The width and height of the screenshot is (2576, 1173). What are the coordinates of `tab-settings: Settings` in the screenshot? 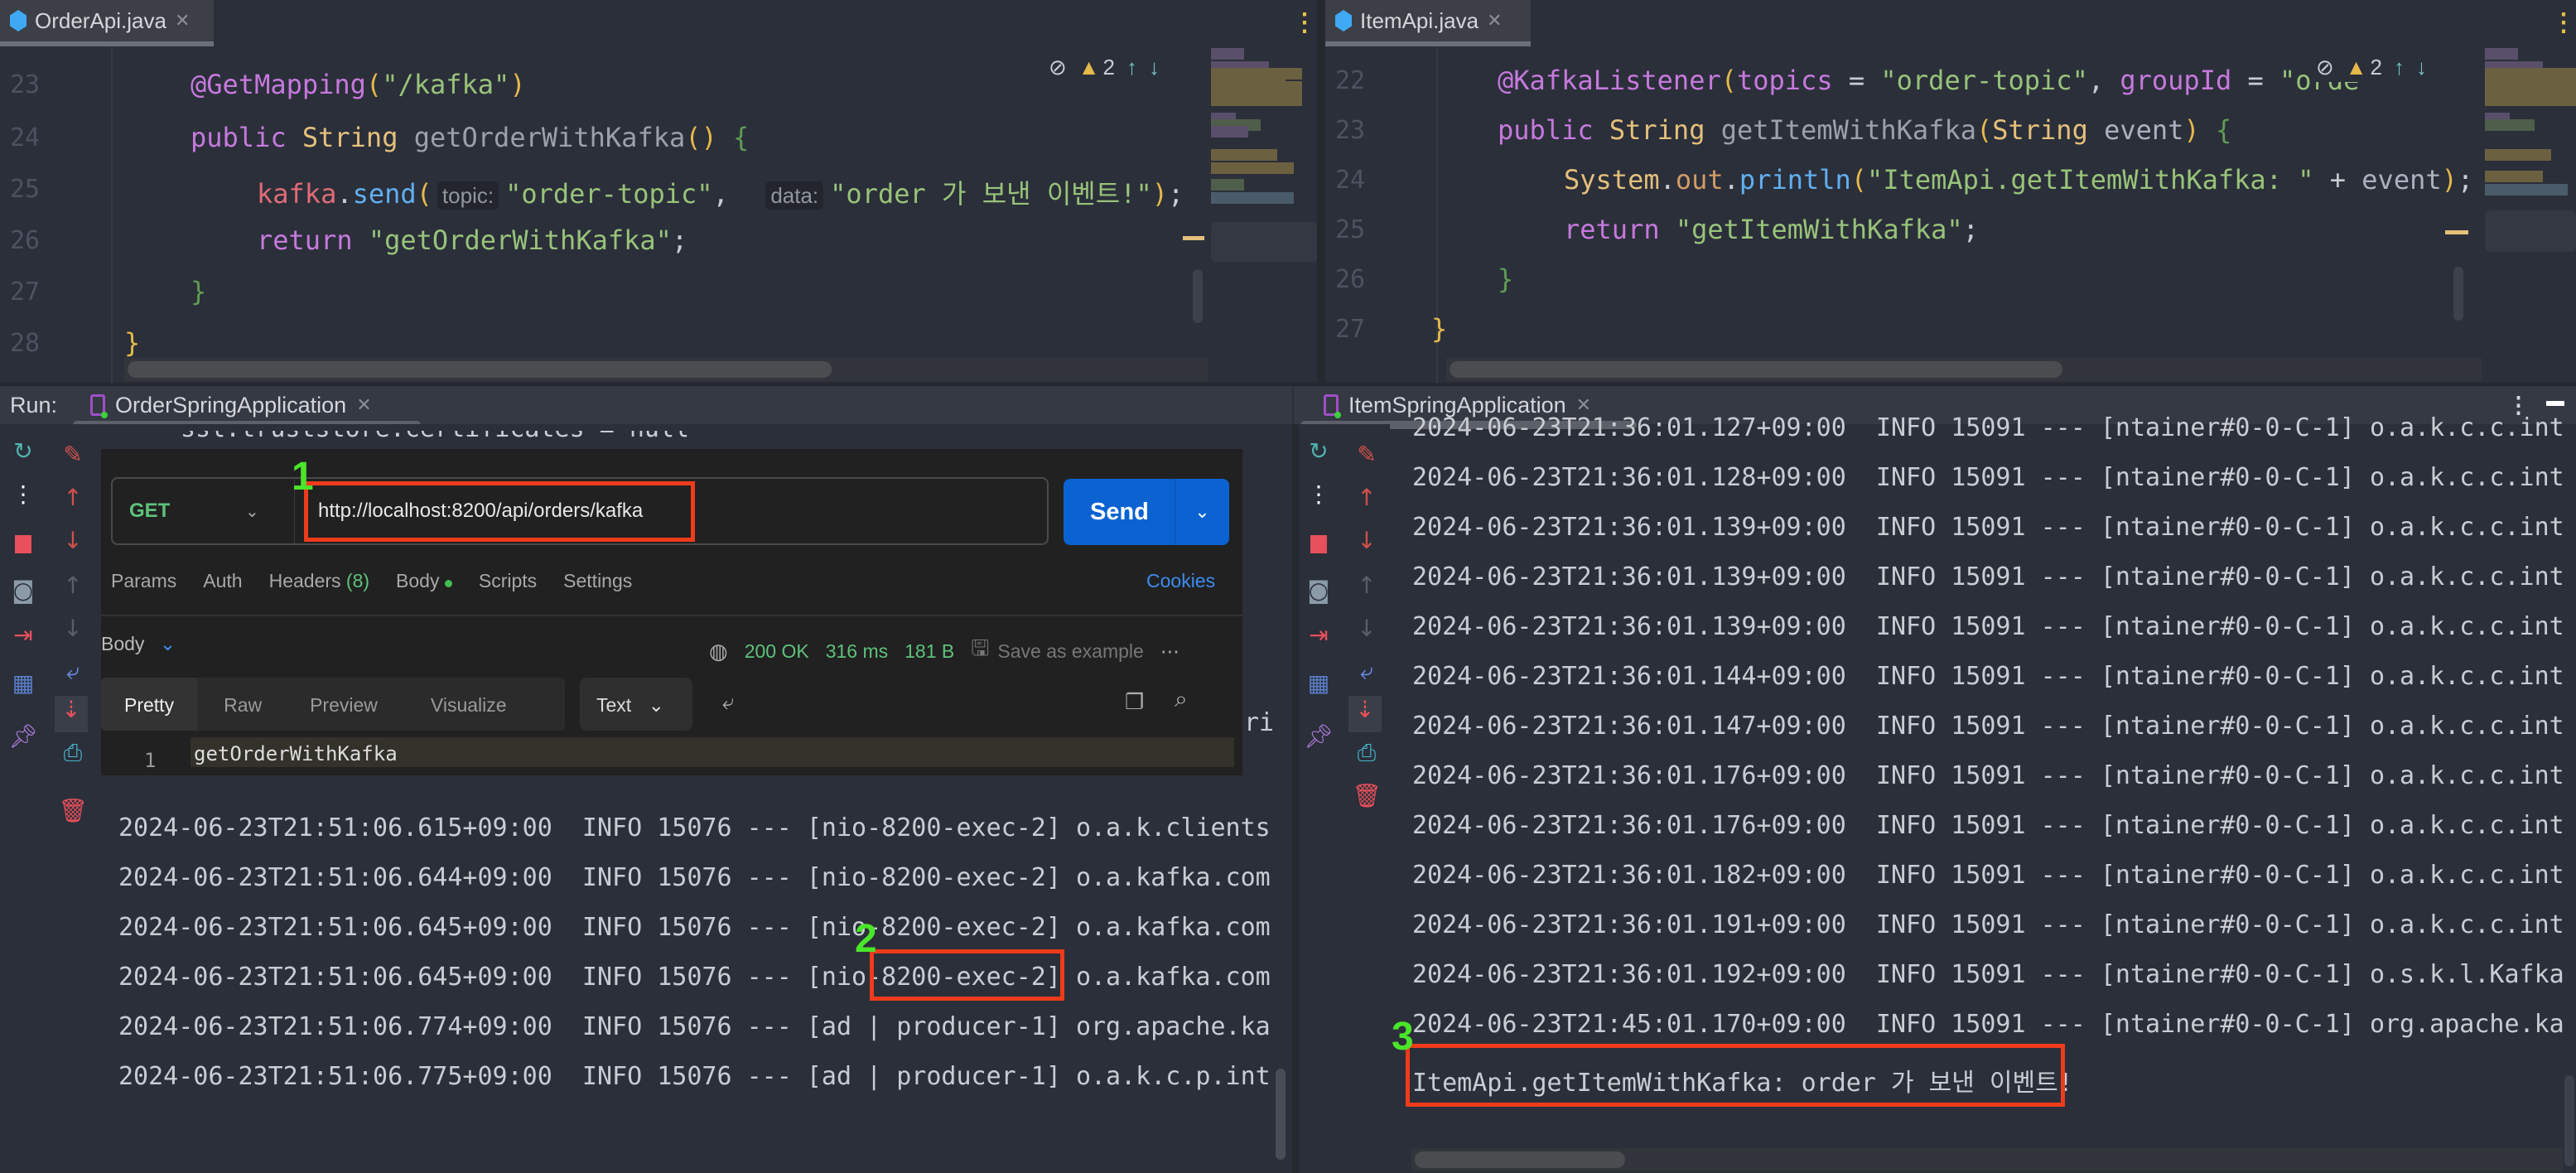 It's located at (597, 581).